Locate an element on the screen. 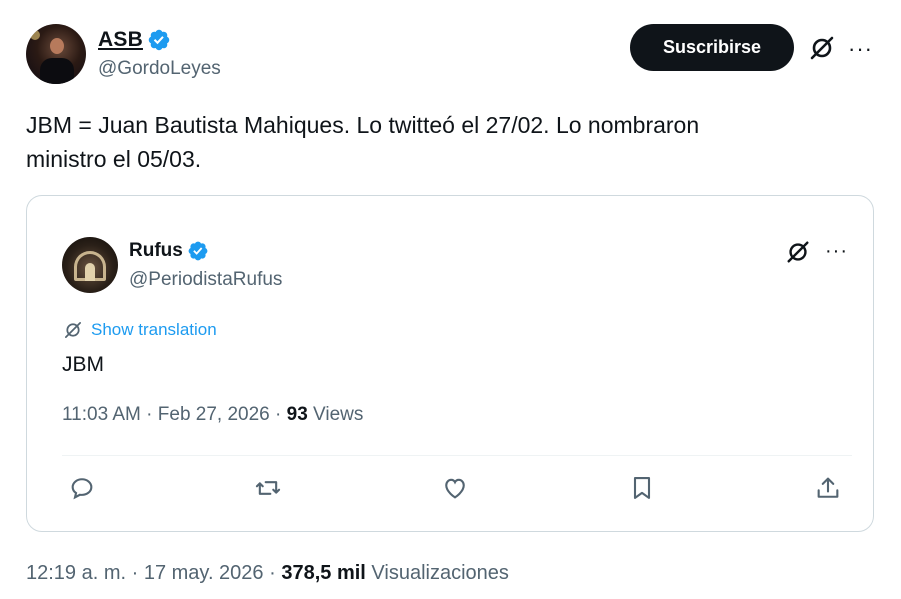  author-avatar is located at coordinates (56, 54).